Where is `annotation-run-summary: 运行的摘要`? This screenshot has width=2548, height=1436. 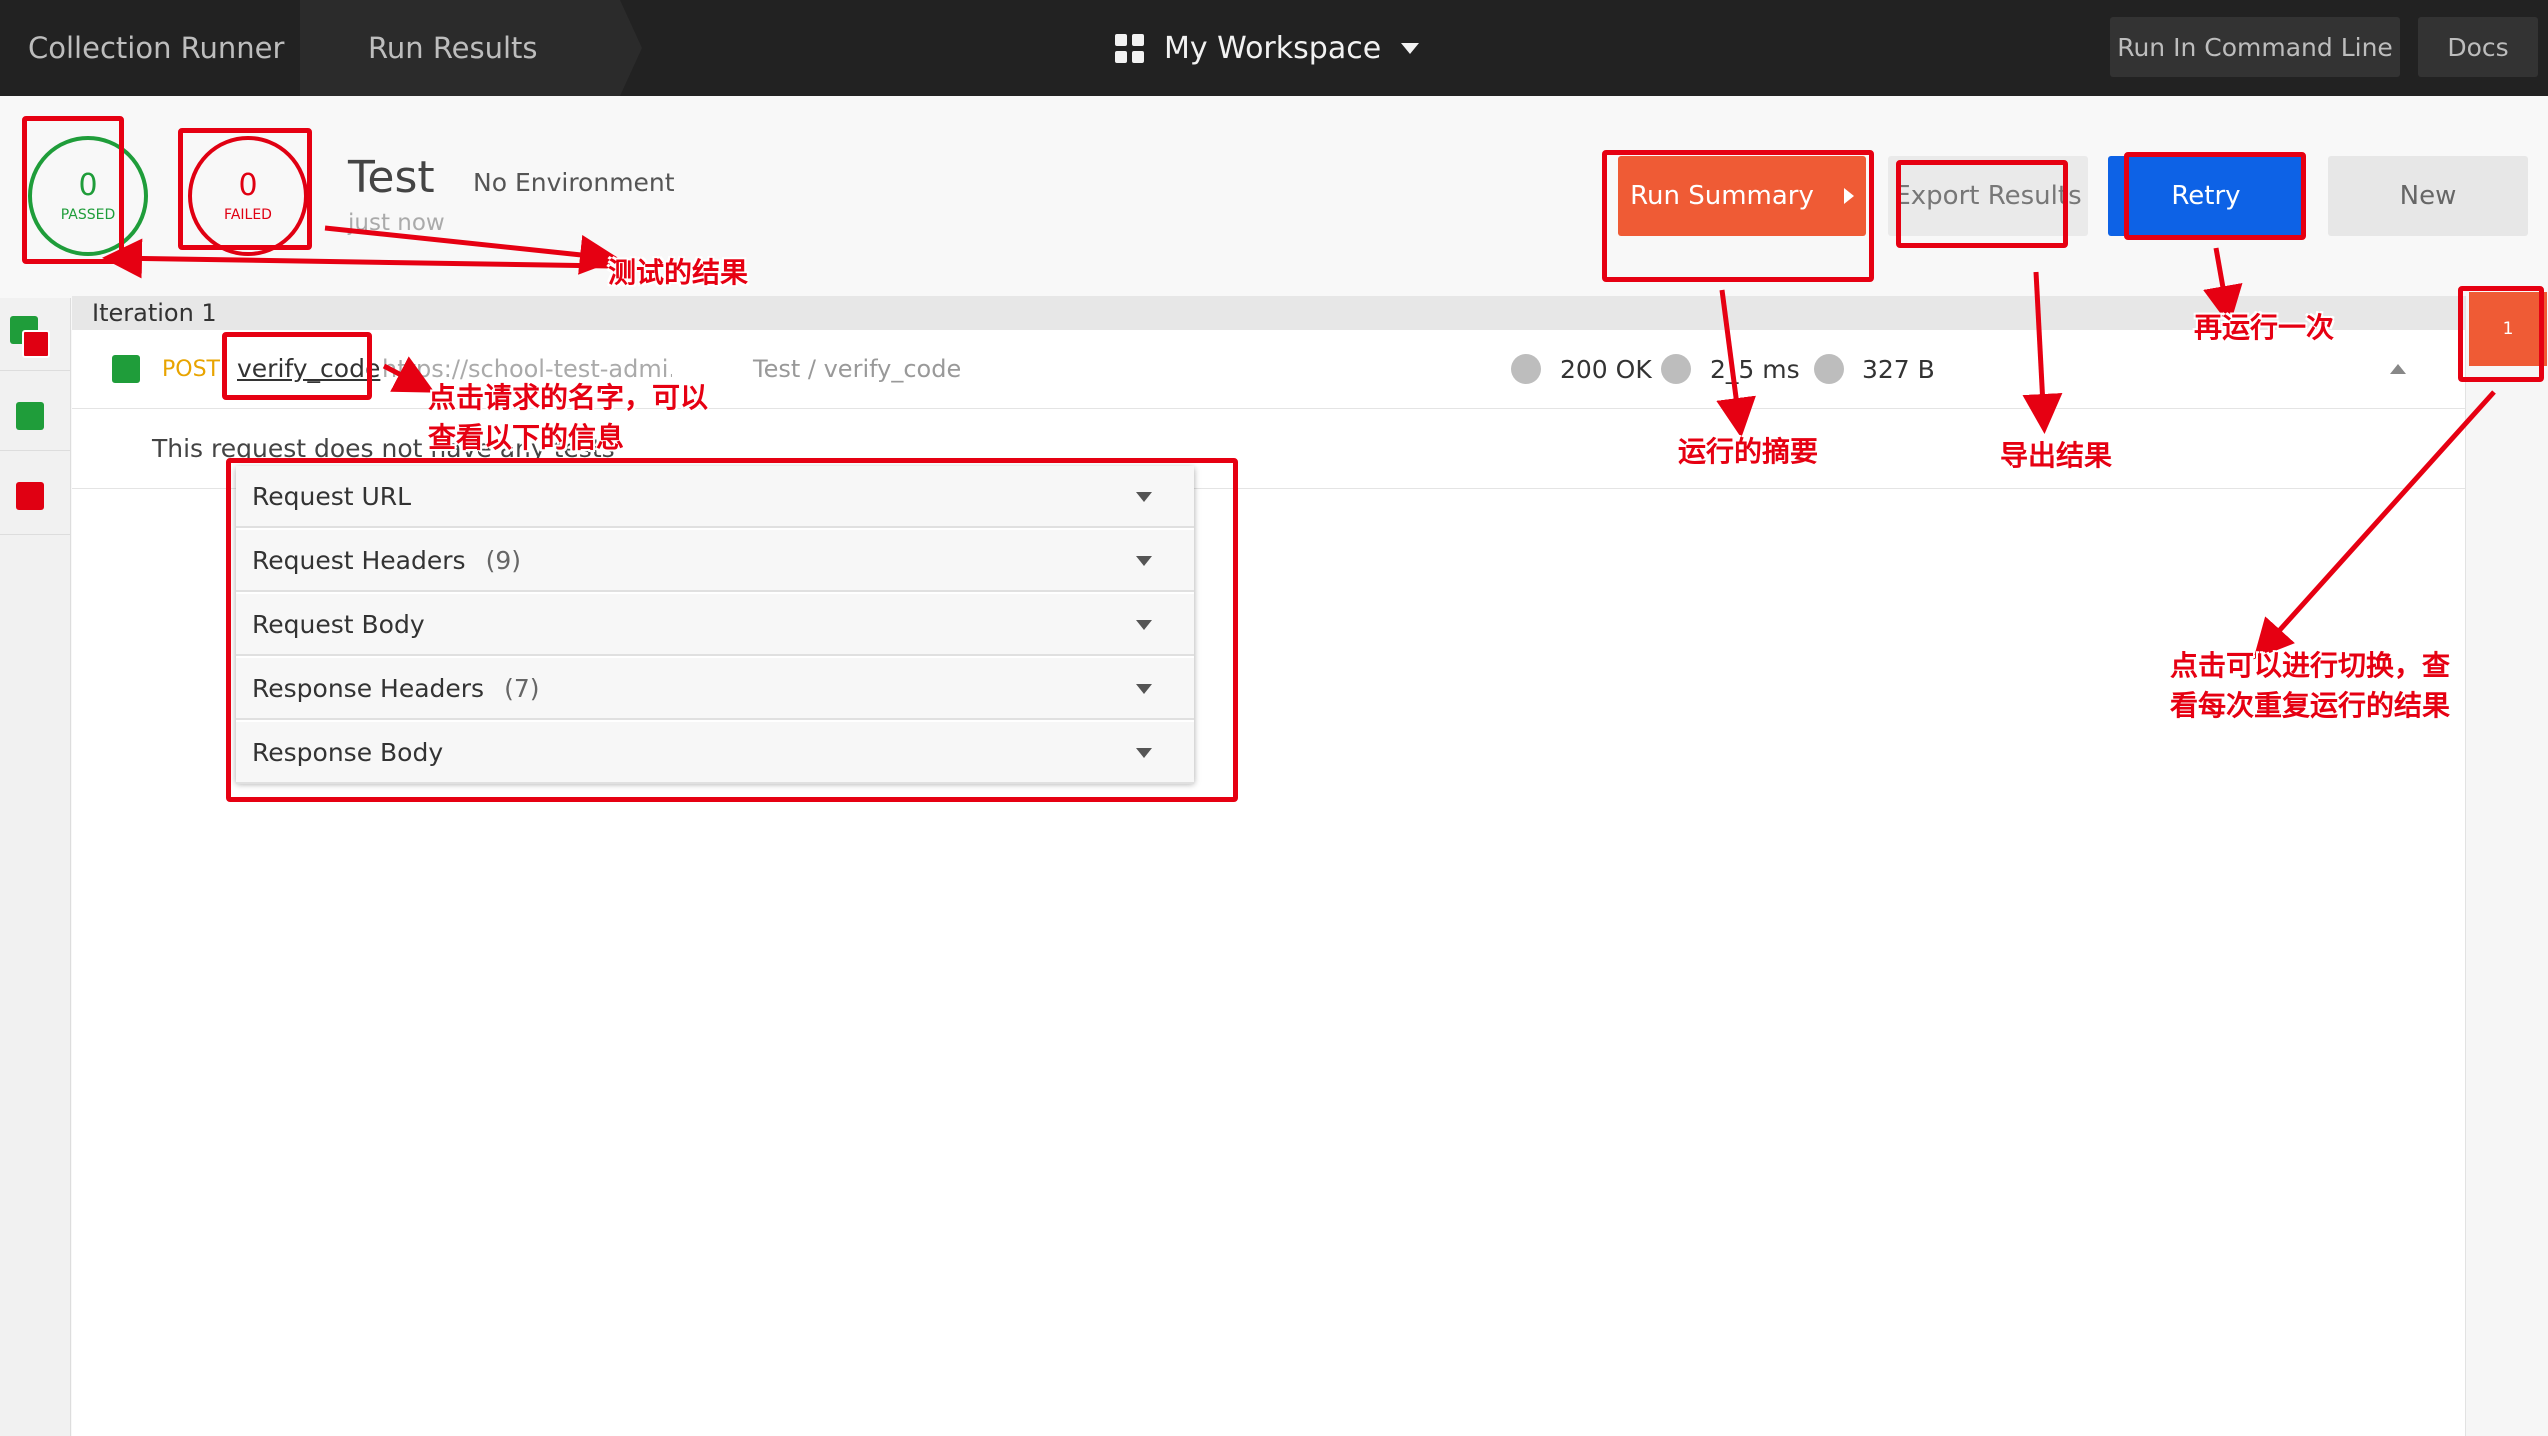
annotation-run-summary: 运行的摘要 is located at coordinates (1748, 451).